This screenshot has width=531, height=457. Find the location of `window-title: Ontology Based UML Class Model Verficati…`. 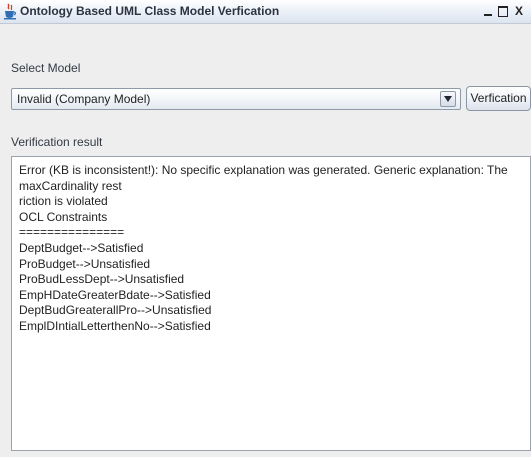

window-title: Ontology Based UML Class Model Verficati… is located at coordinates (150, 11).